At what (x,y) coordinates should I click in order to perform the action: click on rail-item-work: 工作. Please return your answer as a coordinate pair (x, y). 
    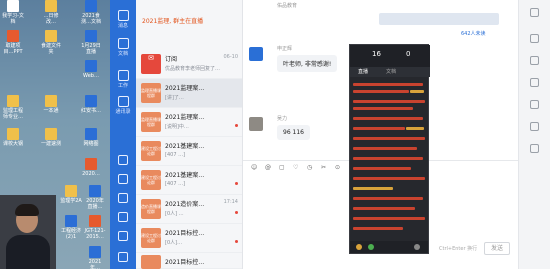
    Looking at the image, I should click on (123, 79).